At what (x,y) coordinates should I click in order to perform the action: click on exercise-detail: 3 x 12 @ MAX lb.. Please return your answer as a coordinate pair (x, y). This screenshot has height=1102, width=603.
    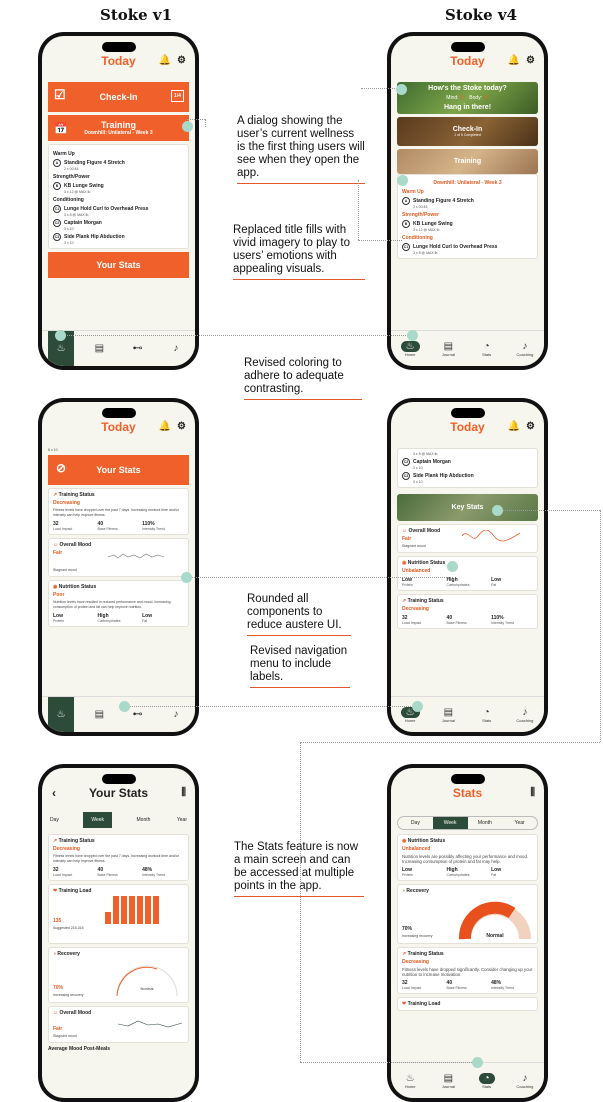
    Looking at the image, I should click on (427, 230).